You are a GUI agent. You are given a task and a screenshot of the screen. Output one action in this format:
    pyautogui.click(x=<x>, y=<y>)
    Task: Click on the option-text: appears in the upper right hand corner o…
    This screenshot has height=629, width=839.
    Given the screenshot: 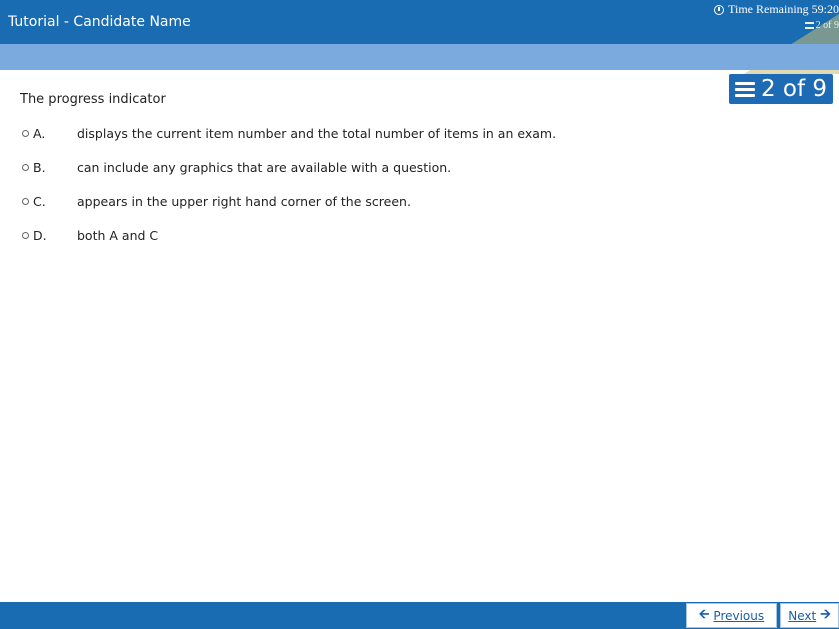 What is the action you would take?
    pyautogui.click(x=244, y=201)
    